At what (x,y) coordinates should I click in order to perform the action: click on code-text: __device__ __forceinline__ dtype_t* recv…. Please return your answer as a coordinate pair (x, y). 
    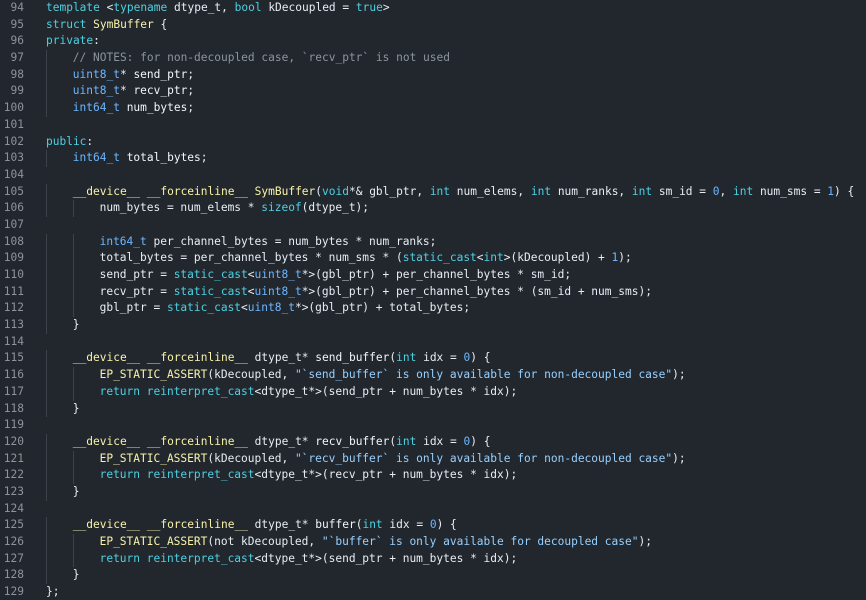
    Looking at the image, I should click on (445, 442).